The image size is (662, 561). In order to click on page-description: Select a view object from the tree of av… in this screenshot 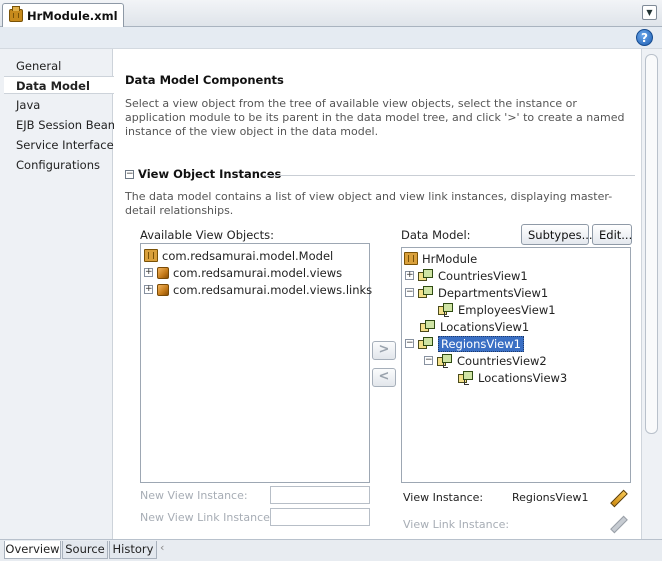, I will do `click(375, 117)`.